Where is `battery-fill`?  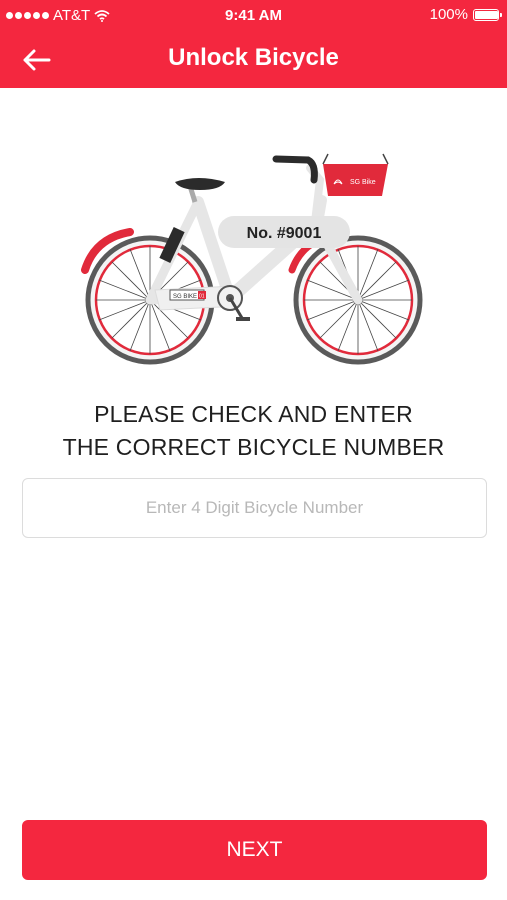
battery-fill is located at coordinates (486, 14).